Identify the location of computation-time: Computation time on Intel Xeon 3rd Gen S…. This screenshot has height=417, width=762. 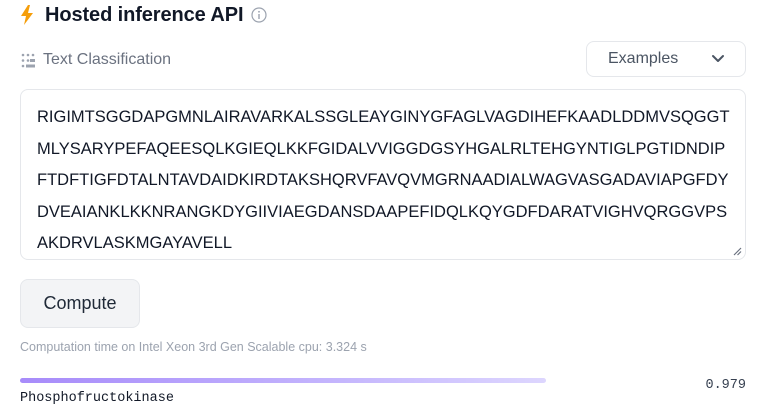
(193, 347).